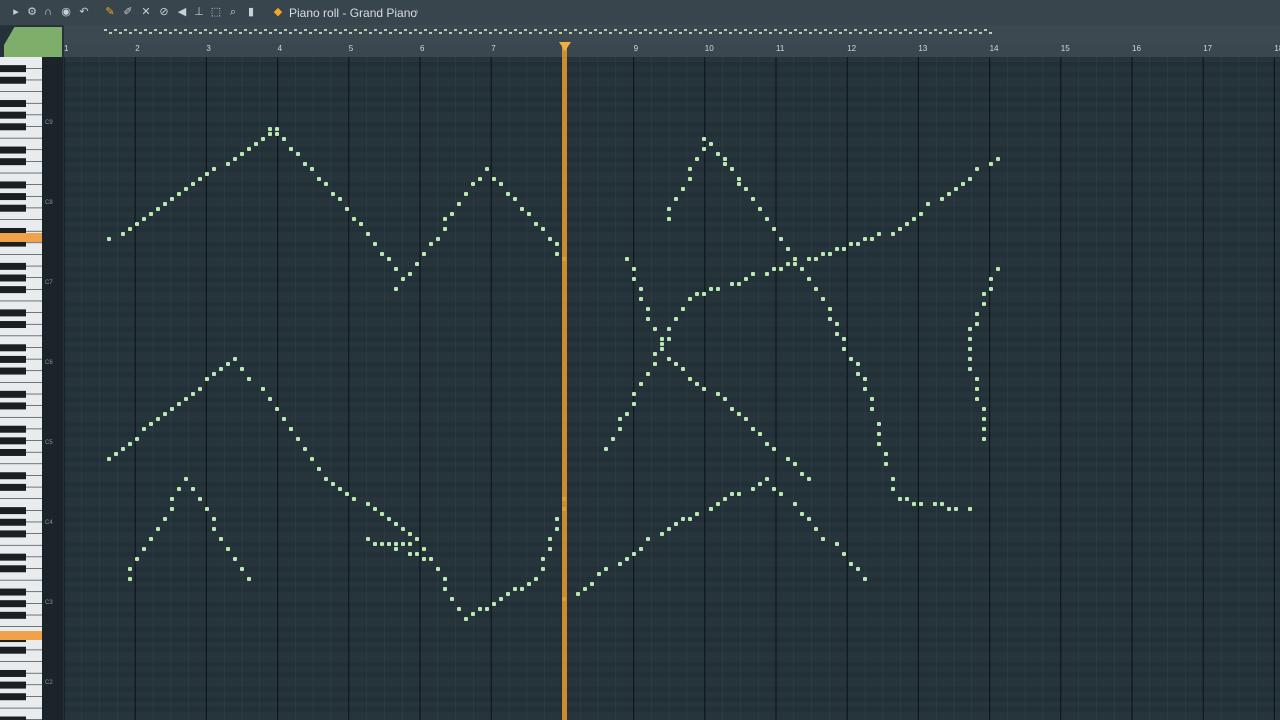 Image resolution: width=1280 pixels, height=720 pixels. Describe the element at coordinates (216, 12) in the screenshot. I see `select-icon: ⬚` at that location.